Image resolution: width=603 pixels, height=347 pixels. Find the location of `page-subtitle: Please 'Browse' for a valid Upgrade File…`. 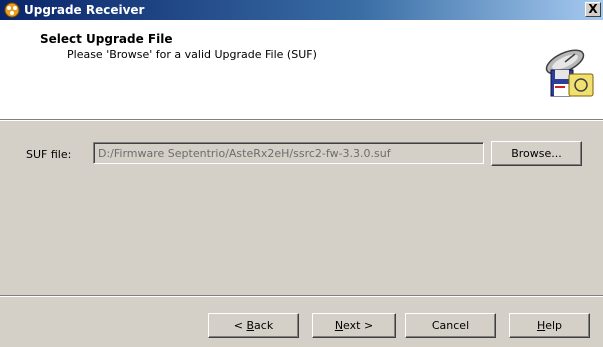

page-subtitle: Please 'Browse' for a valid Upgrade File… is located at coordinates (192, 54).